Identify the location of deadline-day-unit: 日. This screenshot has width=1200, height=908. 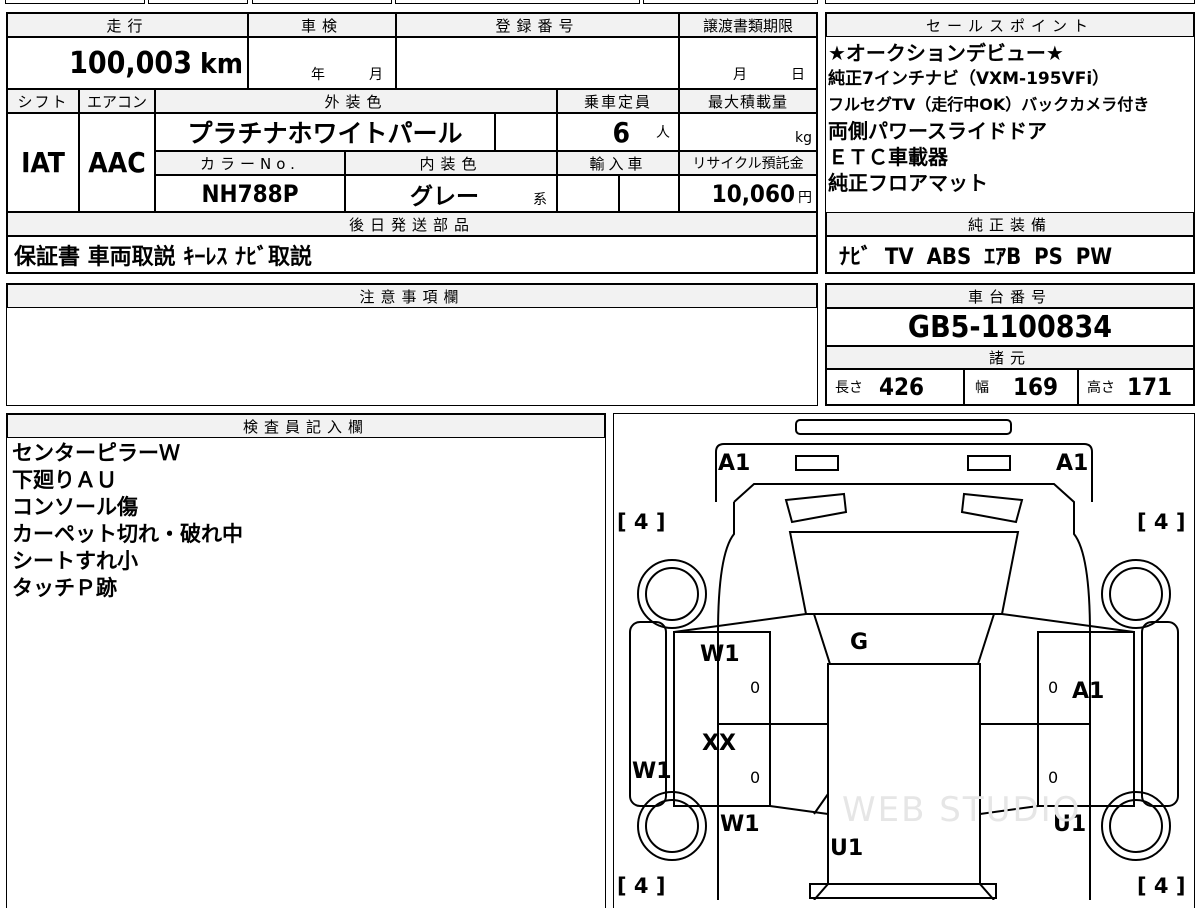
(798, 75).